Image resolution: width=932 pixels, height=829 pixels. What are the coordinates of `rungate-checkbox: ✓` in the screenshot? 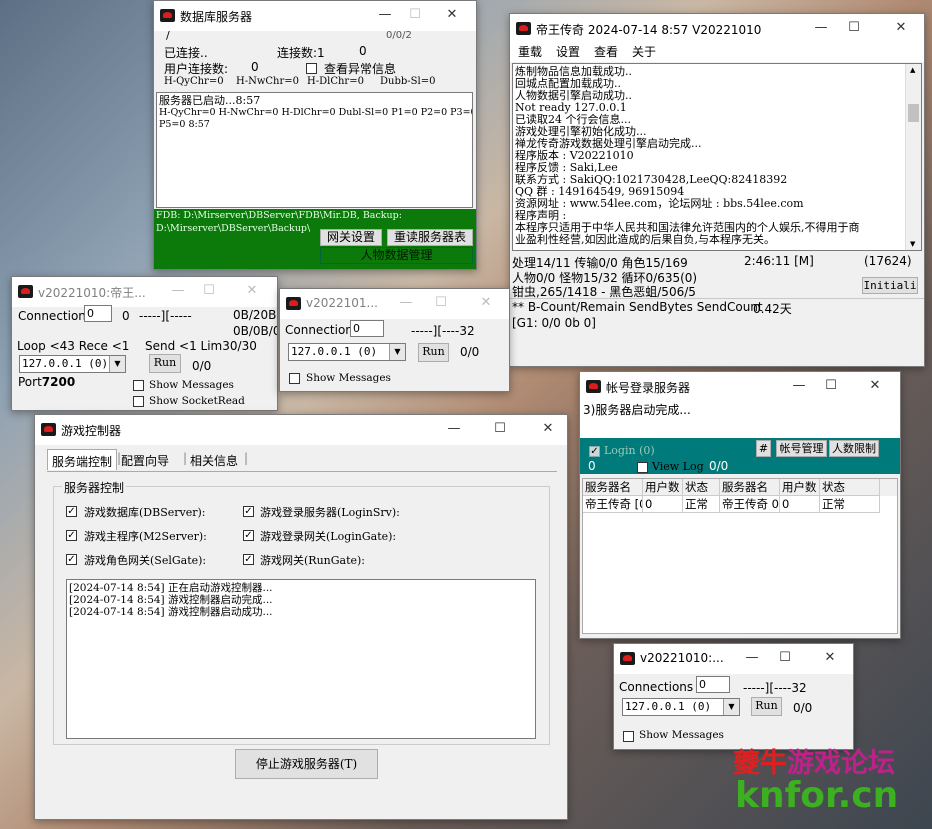 It's located at (248, 559).